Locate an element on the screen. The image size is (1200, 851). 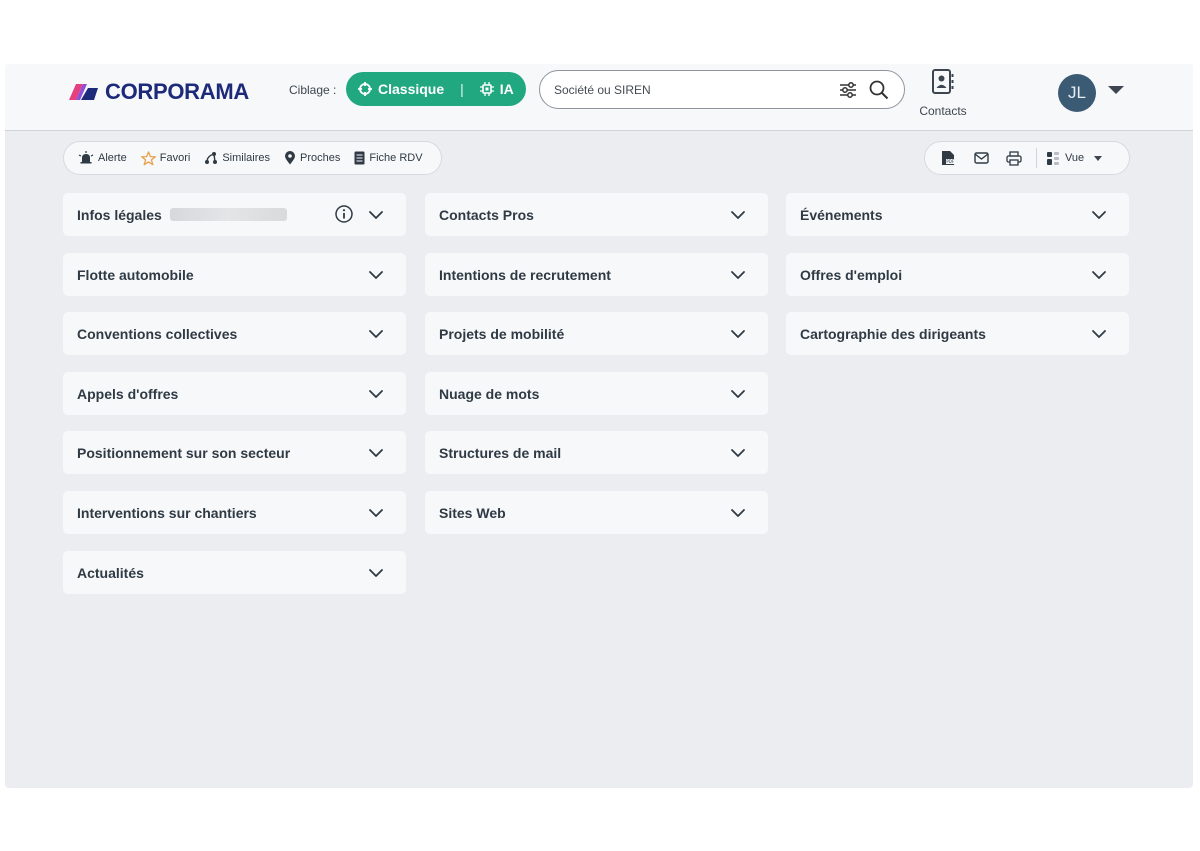
filter-sliders-icon is located at coordinates (848, 90).